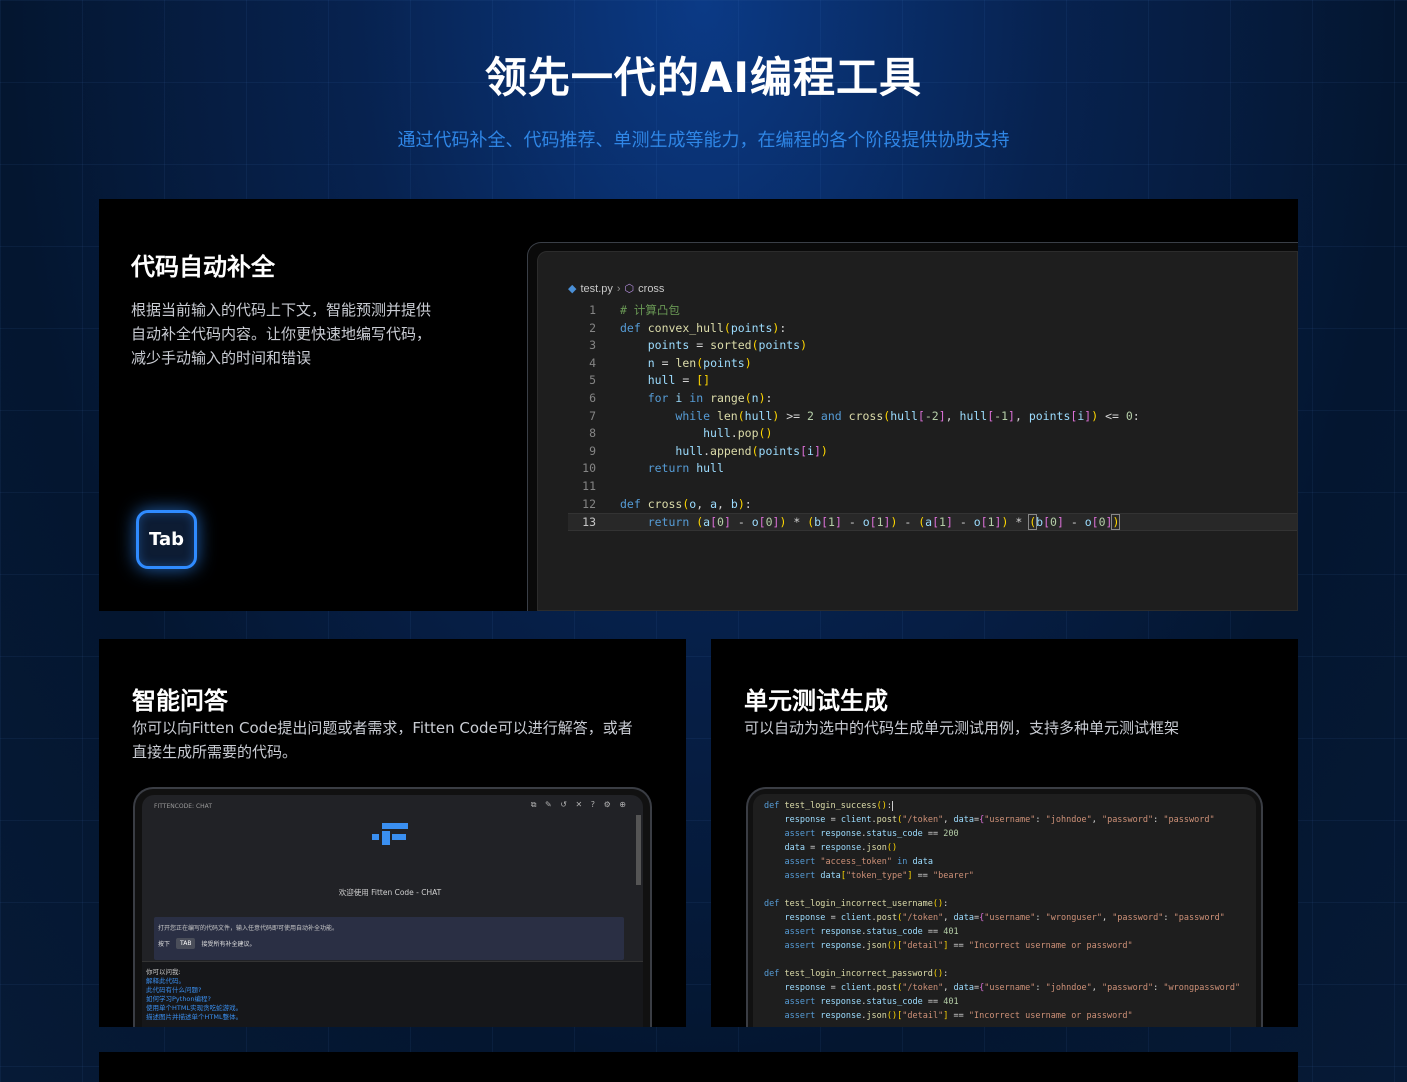 The height and width of the screenshot is (1082, 1407). Describe the element at coordinates (708, 450) in the screenshot. I see `code-line: 9 hull.append(points[i])` at that location.